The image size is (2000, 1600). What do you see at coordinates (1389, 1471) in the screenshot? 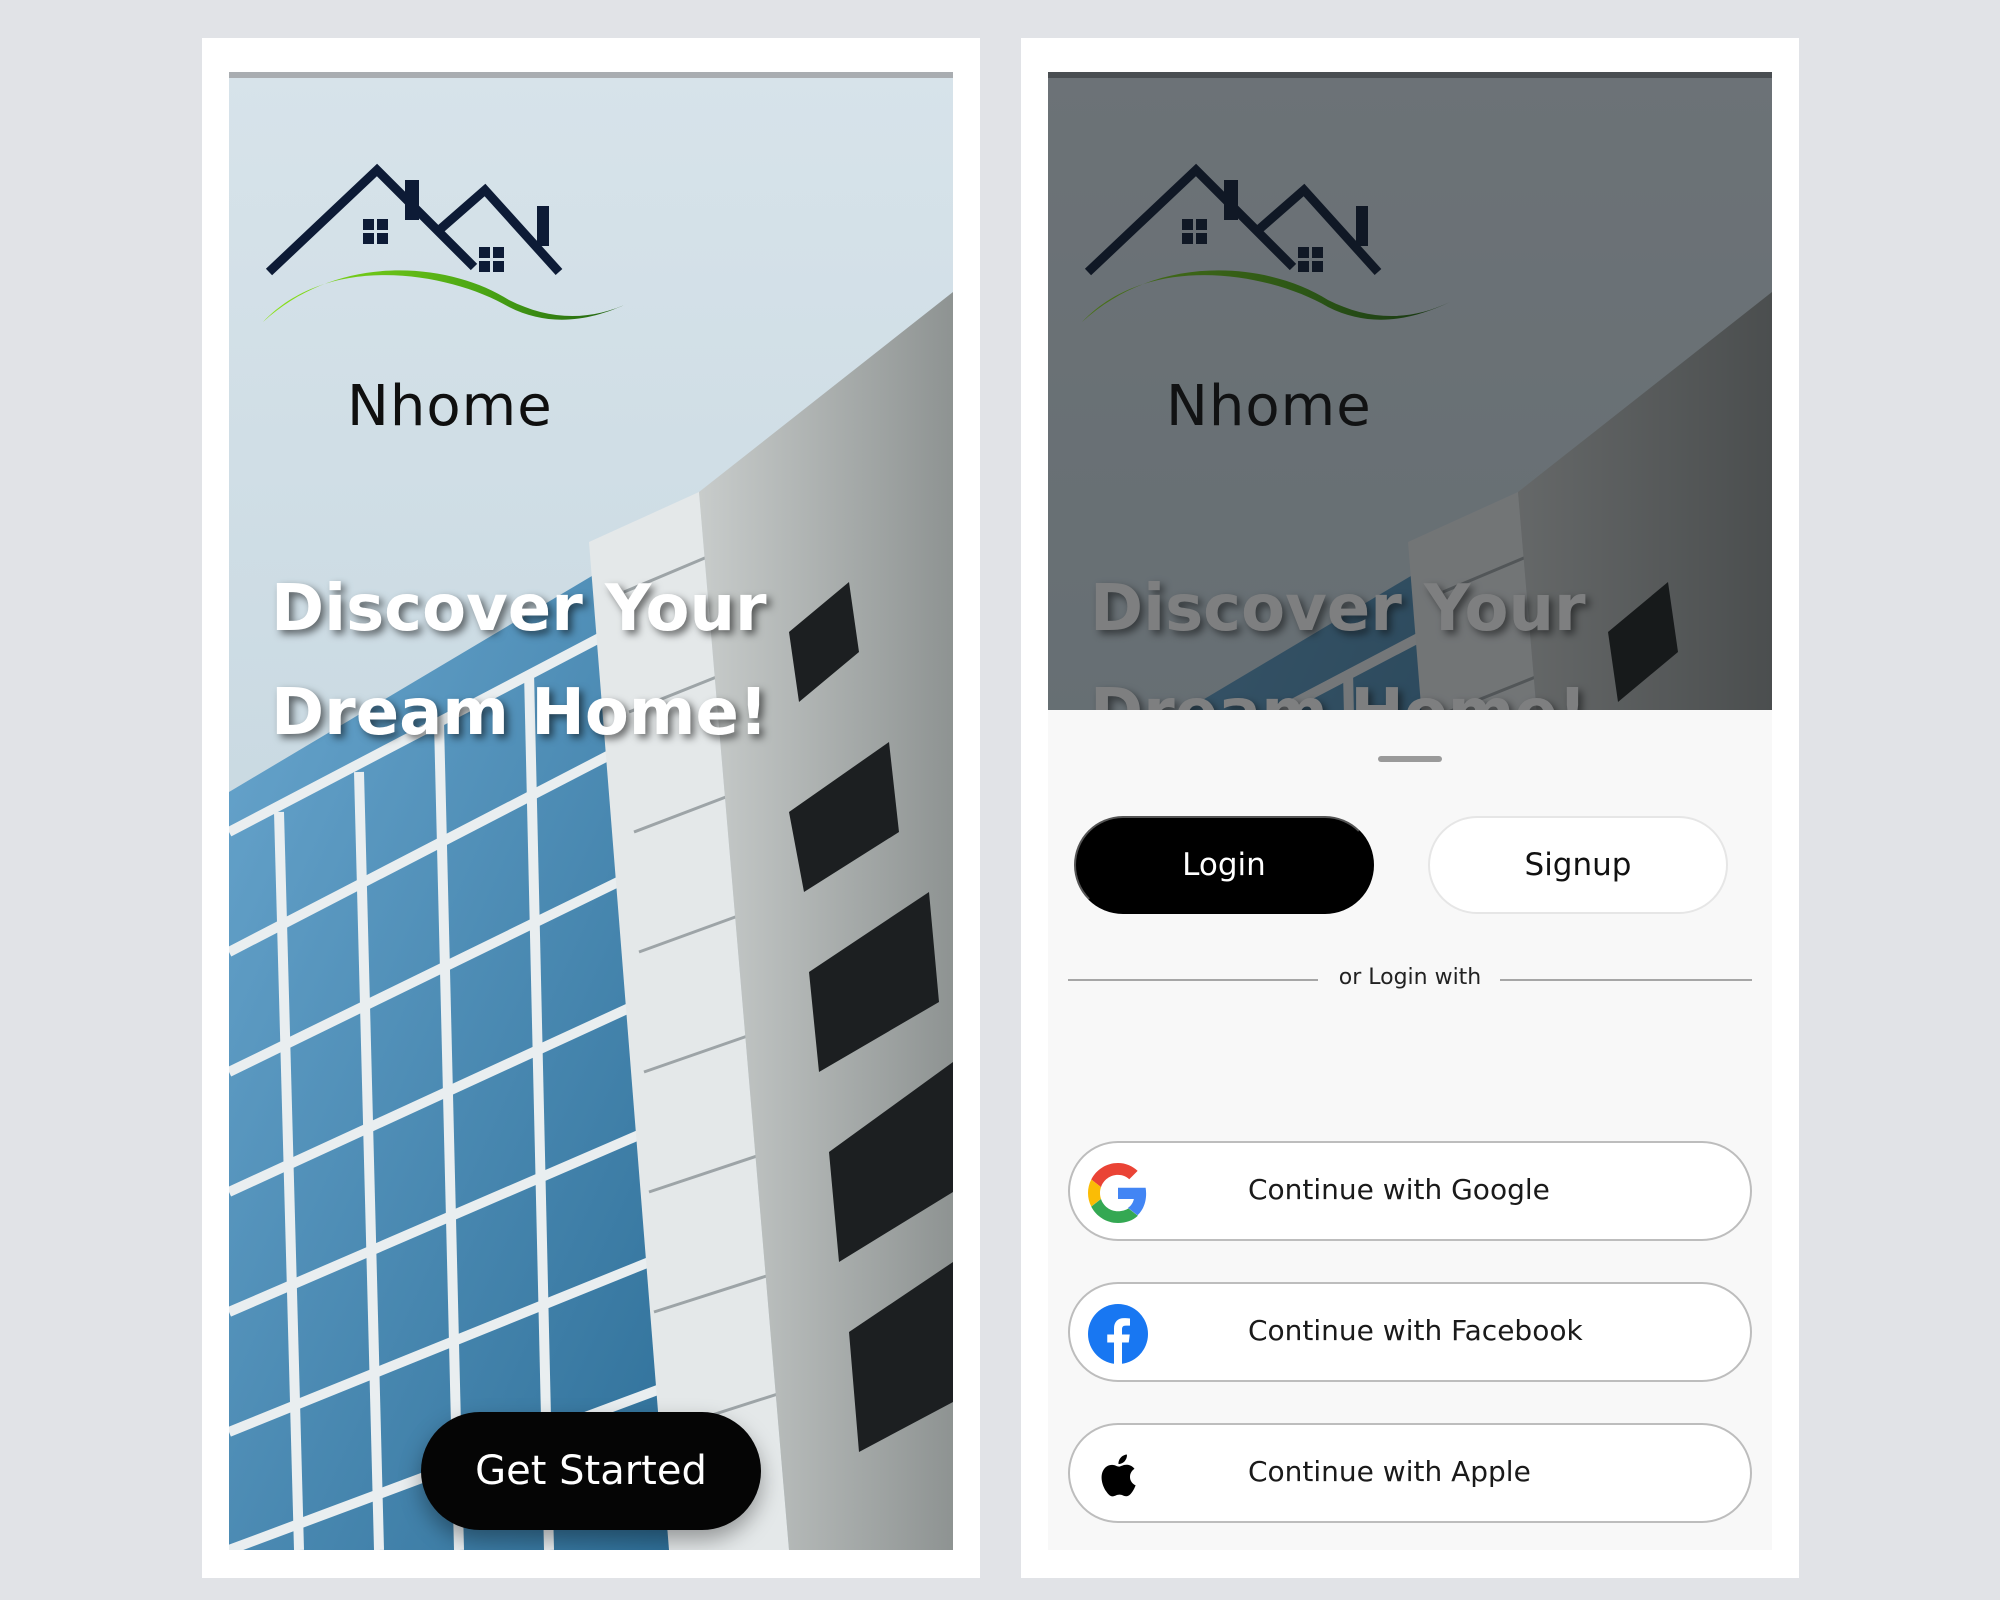
I see `continue-apple-label: Continue with Apple` at bounding box center [1389, 1471].